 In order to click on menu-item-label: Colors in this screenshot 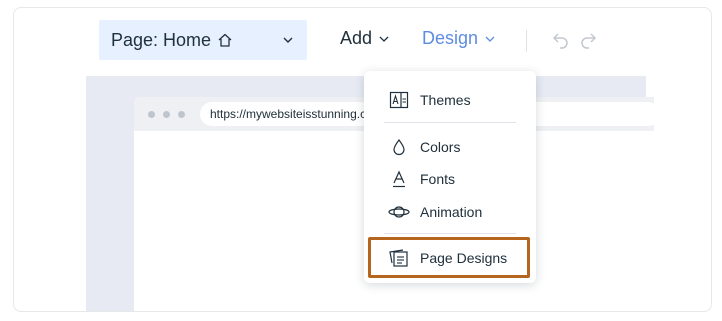, I will do `click(440, 147)`.